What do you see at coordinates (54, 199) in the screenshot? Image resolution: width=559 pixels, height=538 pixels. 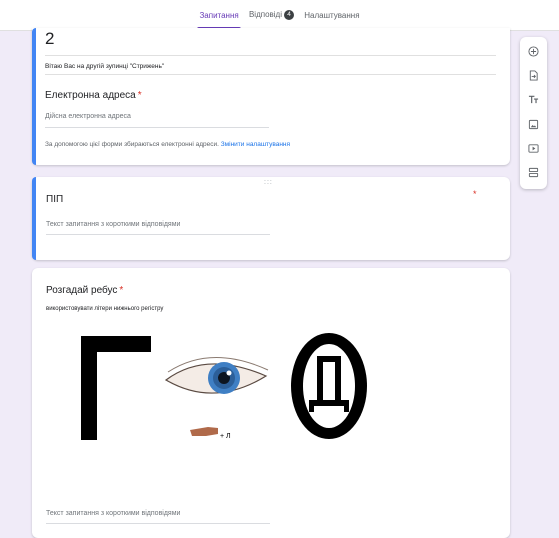 I see `question-title: ПІП` at bounding box center [54, 199].